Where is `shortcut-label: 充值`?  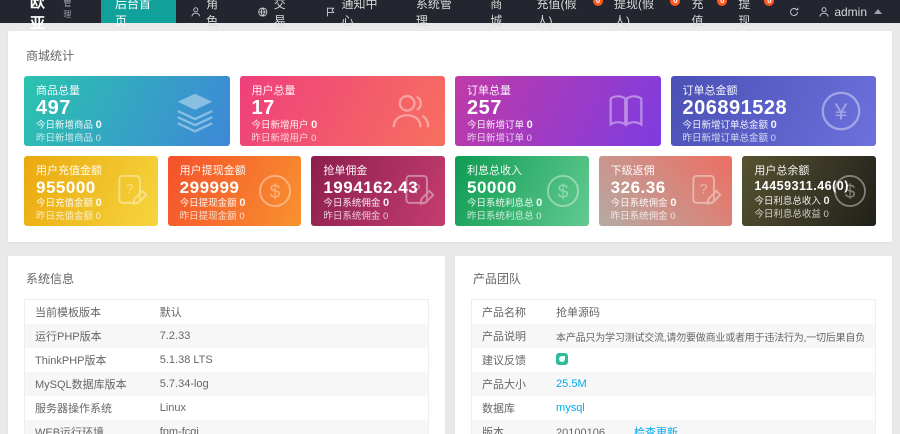 shortcut-label: 充值 is located at coordinates (697, 14).